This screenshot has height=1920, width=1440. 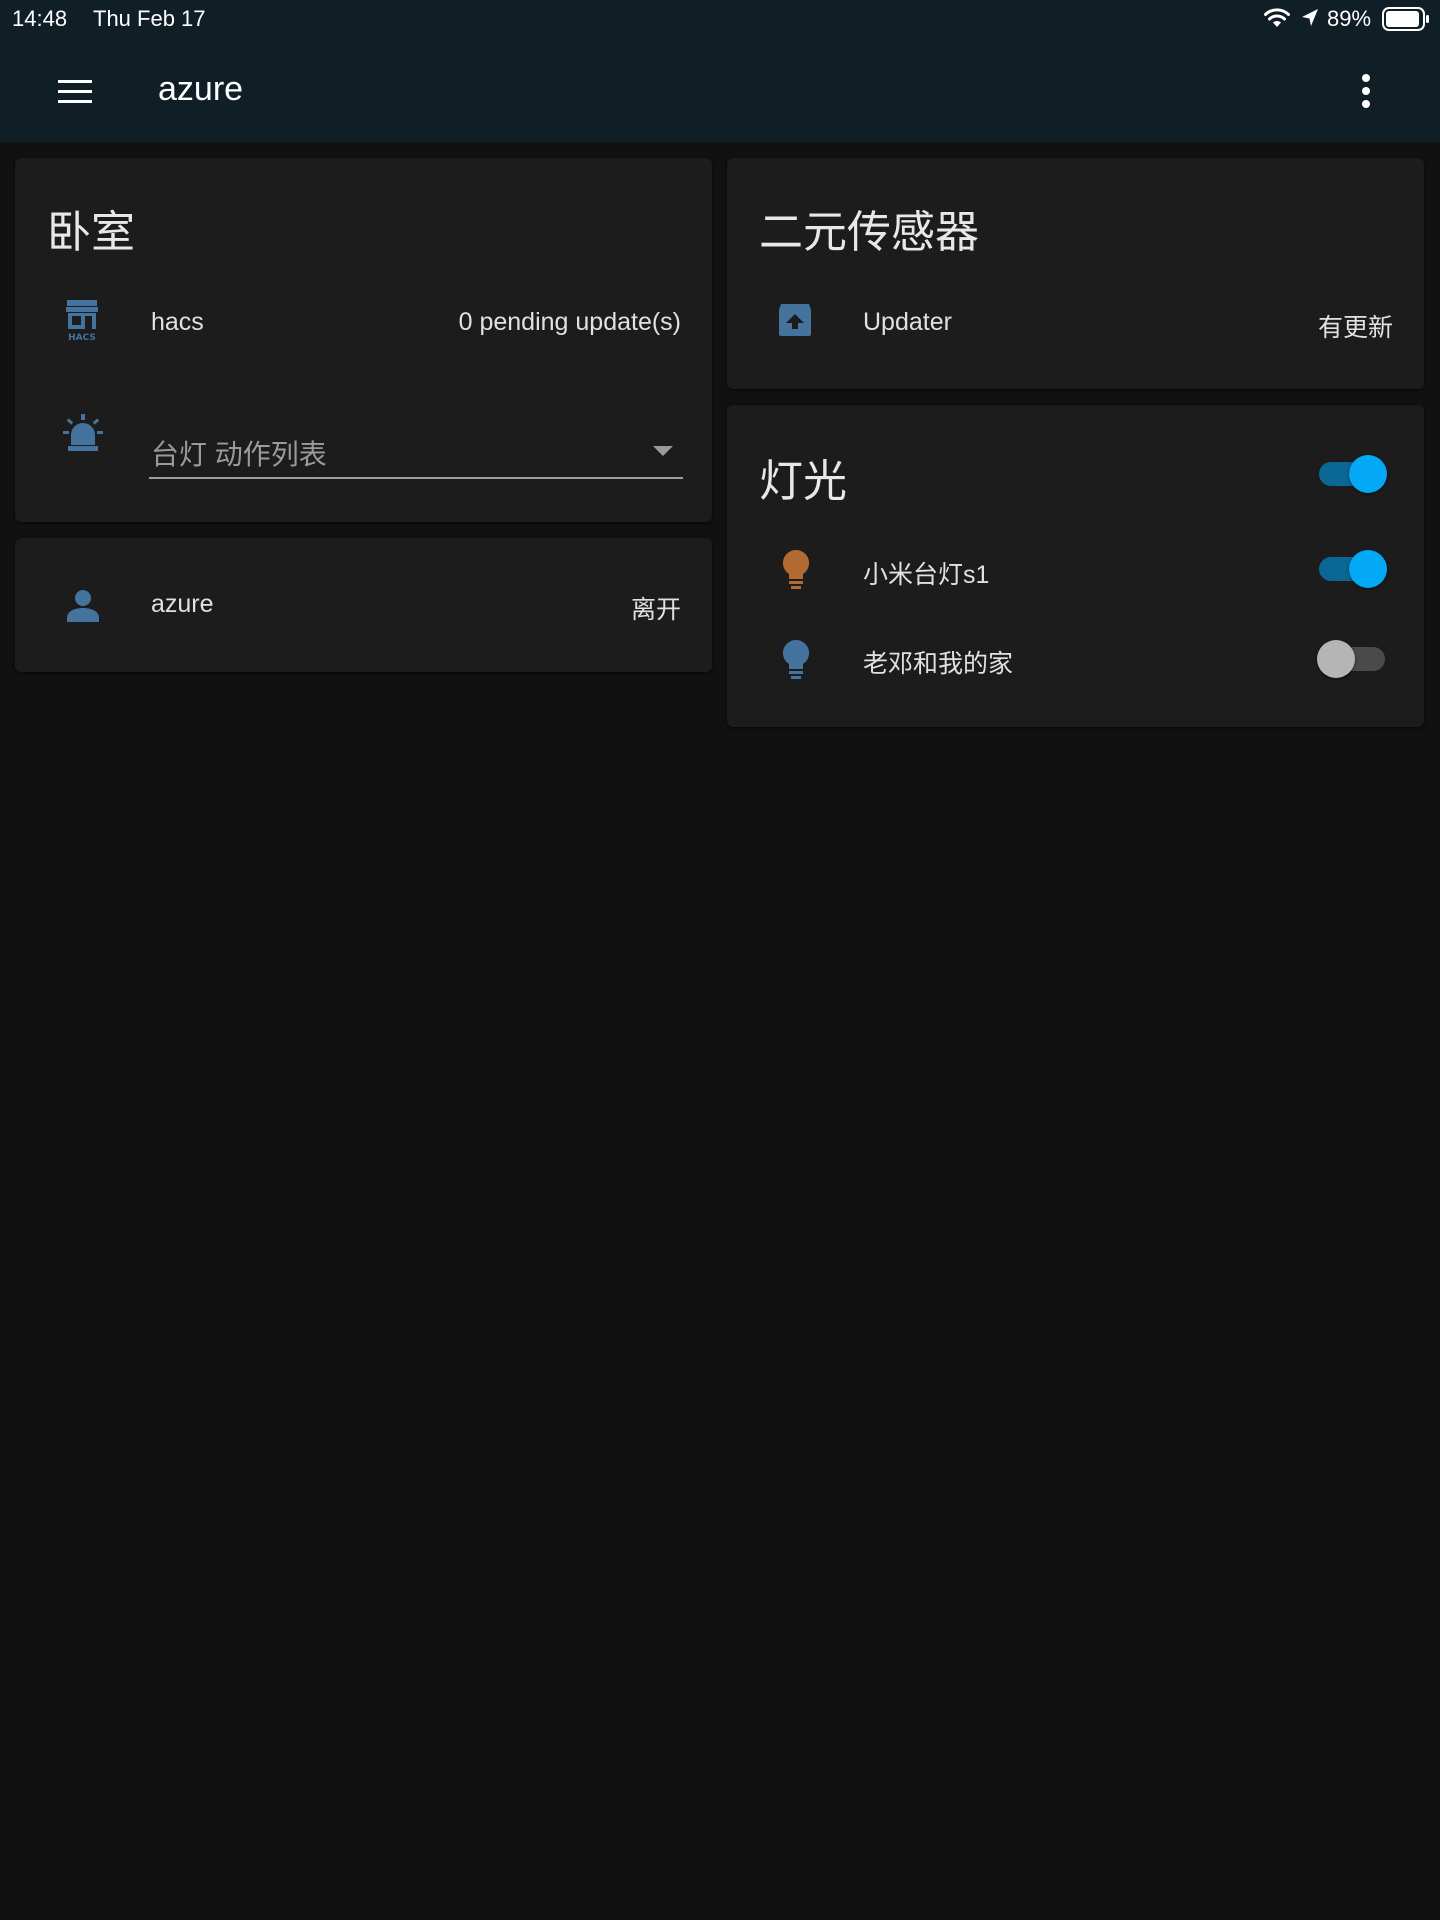 What do you see at coordinates (40, 18) in the screenshot?
I see `status-time: 14:48` at bounding box center [40, 18].